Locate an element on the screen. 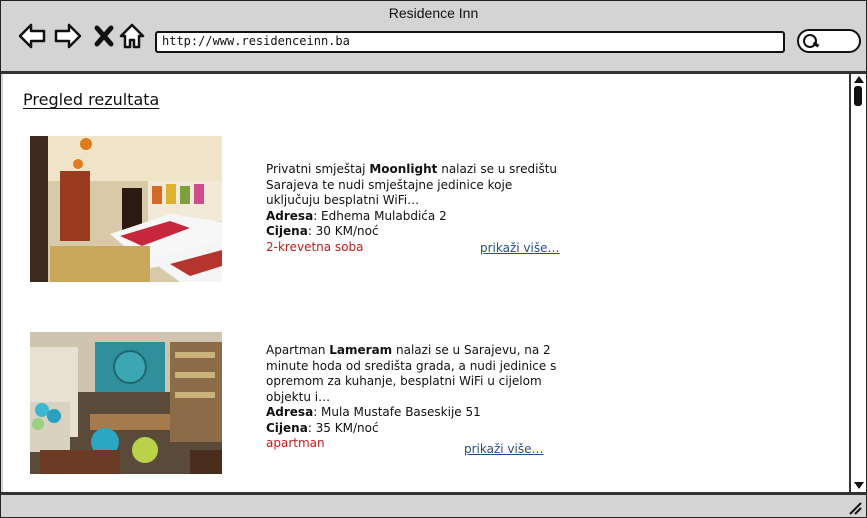  status-bar is located at coordinates (433, 504).